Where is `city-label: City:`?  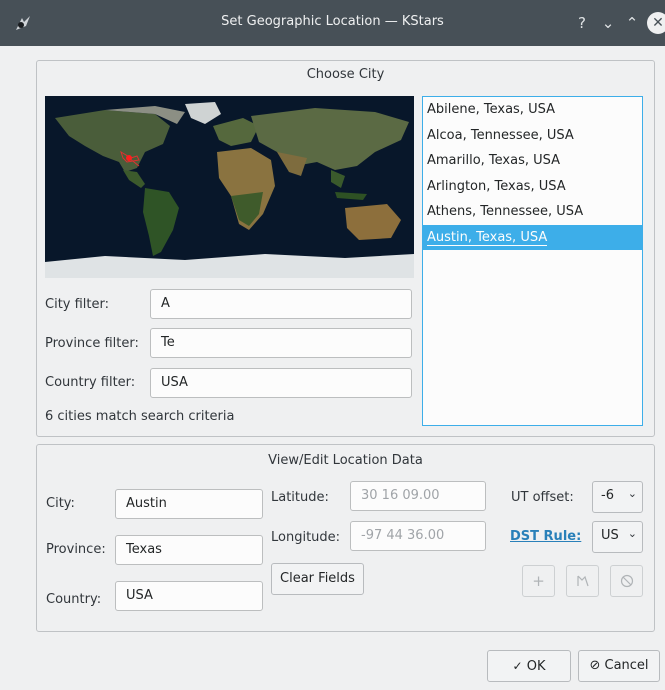 city-label: City: is located at coordinates (60, 503).